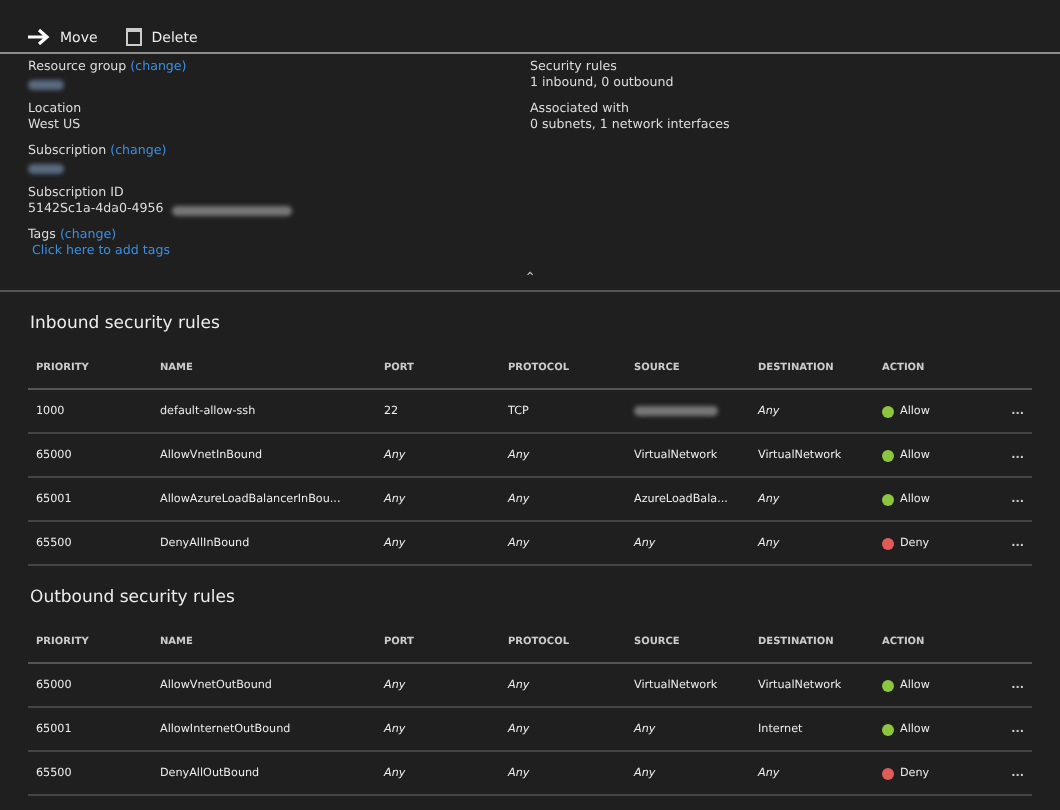 Image resolution: width=1060 pixels, height=810 pixels. What do you see at coordinates (125, 325) in the screenshot?
I see `section-title: Inbound security rules` at bounding box center [125, 325].